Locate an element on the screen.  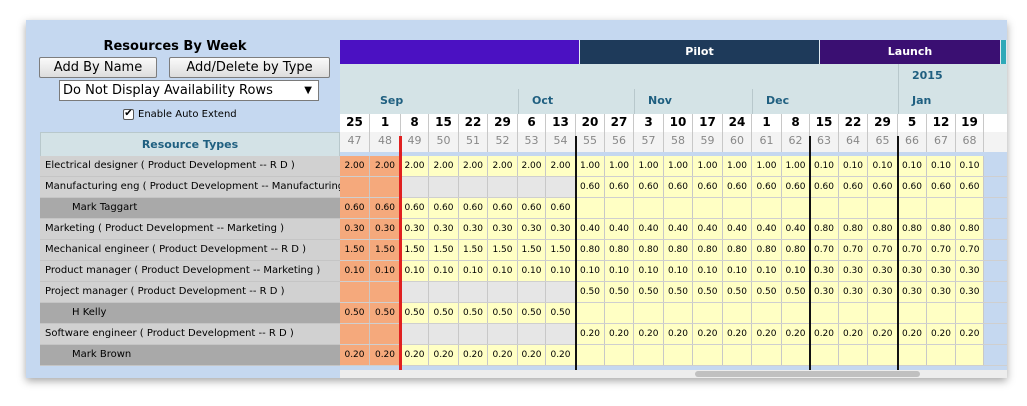
person-row-label: H Kelly is located at coordinates (190, 313).